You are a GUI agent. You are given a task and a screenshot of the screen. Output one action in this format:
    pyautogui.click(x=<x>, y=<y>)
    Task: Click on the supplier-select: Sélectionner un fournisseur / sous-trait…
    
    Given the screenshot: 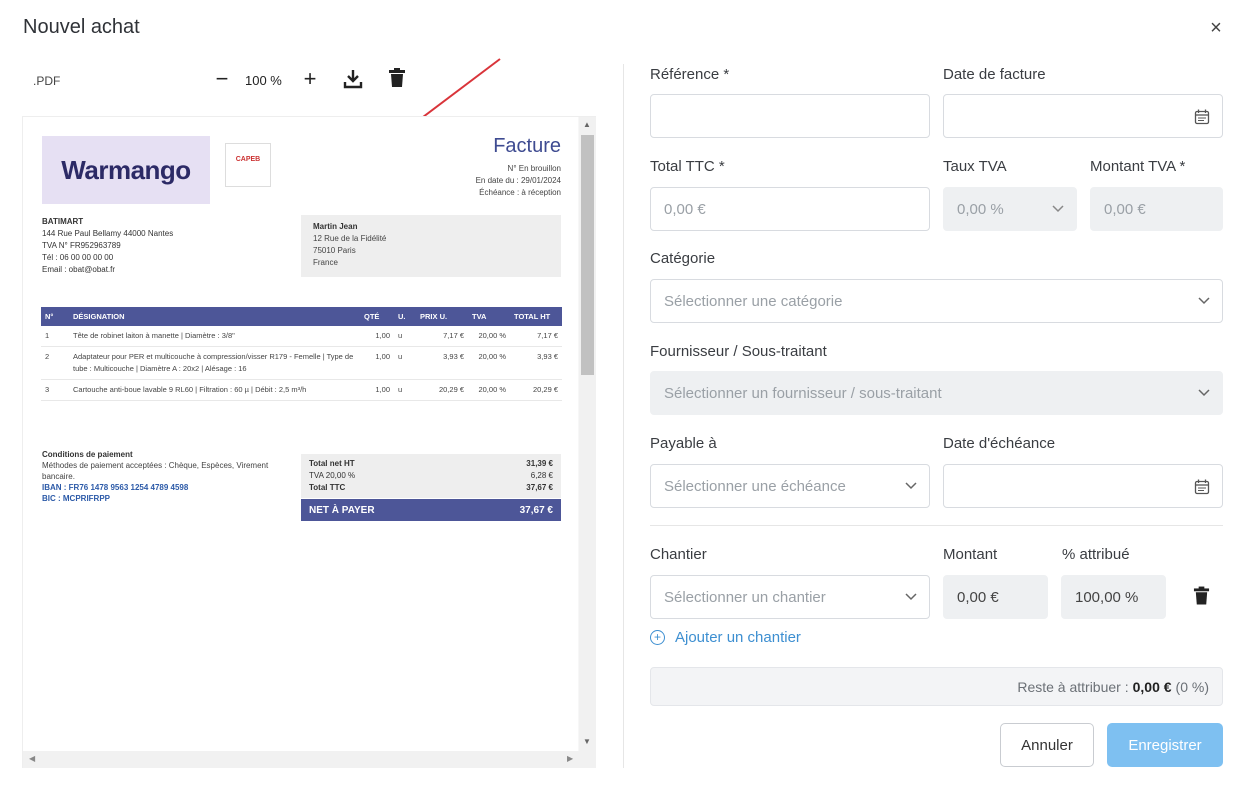 What is the action you would take?
    pyautogui.click(x=936, y=393)
    